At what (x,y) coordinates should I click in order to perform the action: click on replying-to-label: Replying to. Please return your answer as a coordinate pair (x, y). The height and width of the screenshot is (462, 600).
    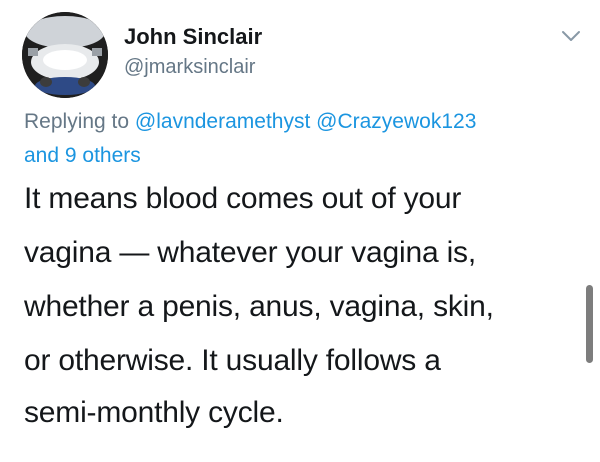
    Looking at the image, I should click on (77, 121).